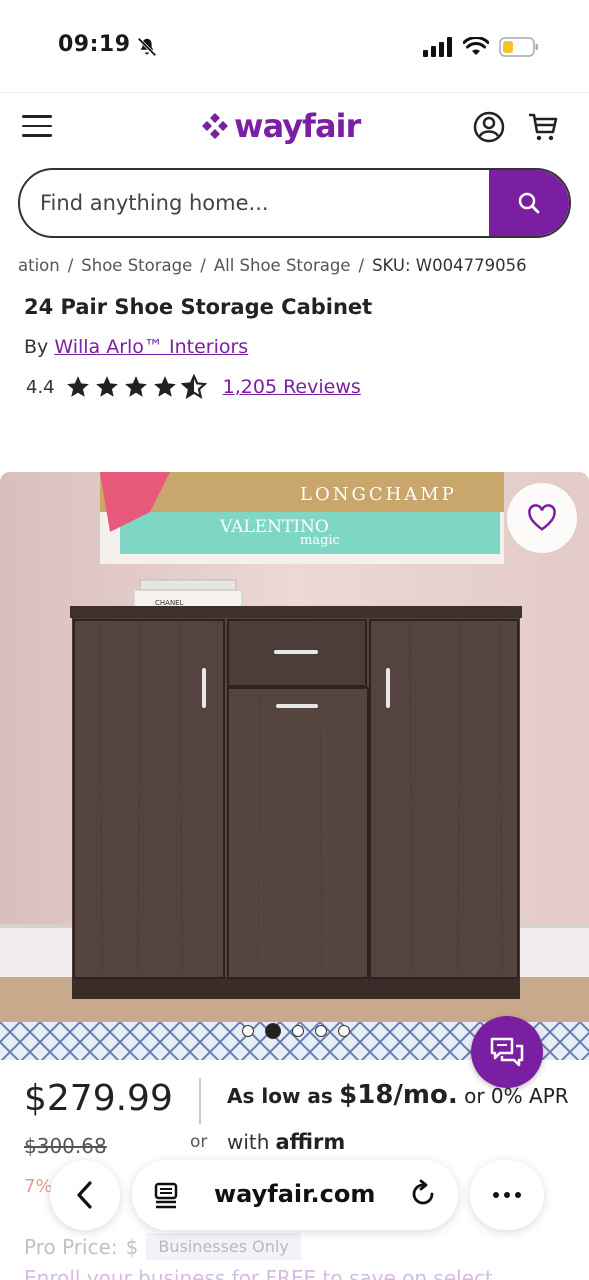 The height and width of the screenshot is (1280, 589). I want to click on affirm-financing: As low as $18/mo. or 0% APR, so click(398, 1095).